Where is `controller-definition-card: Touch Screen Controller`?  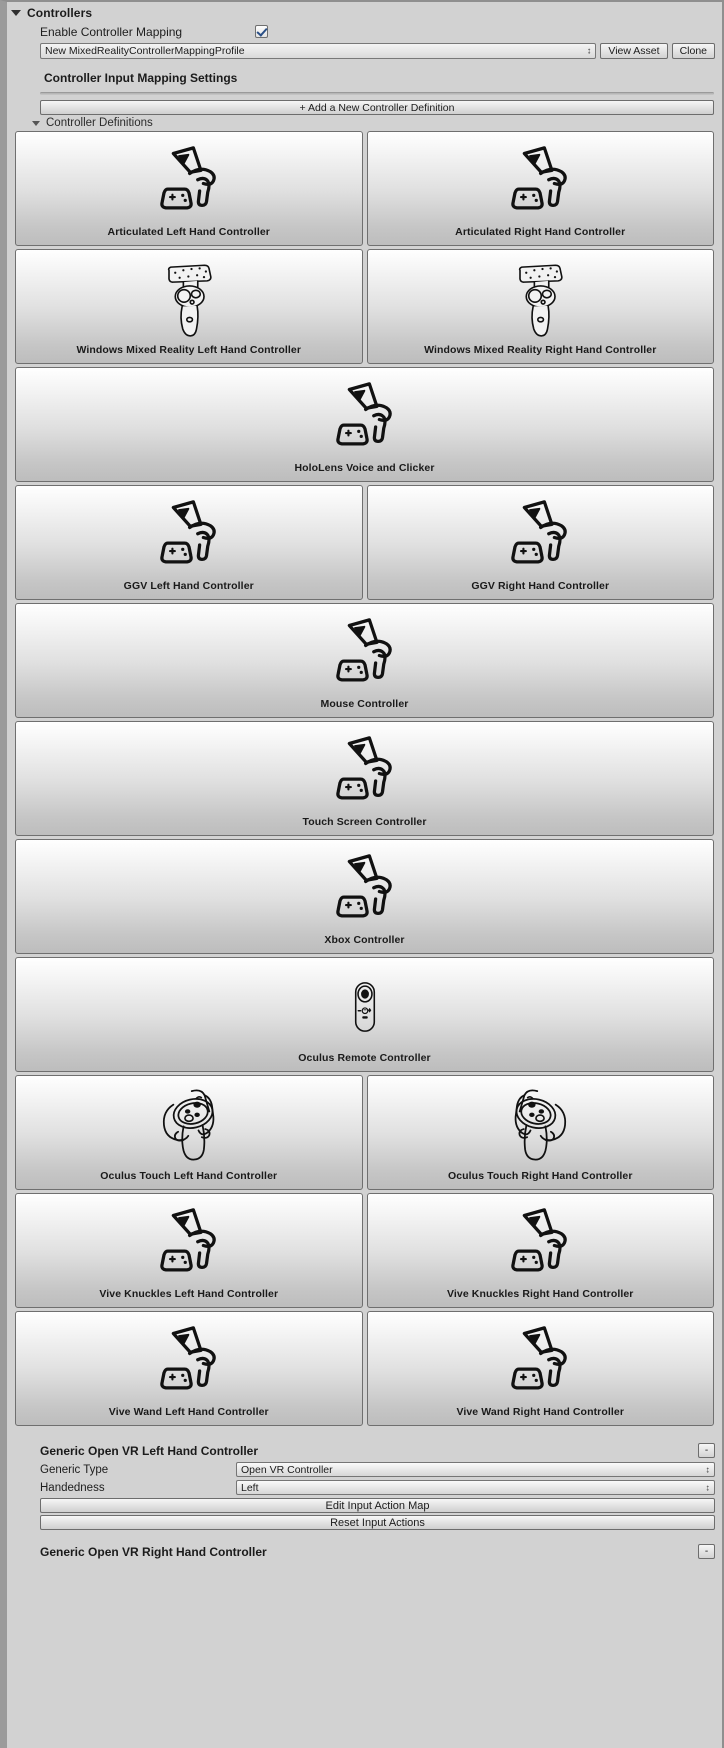 controller-definition-card: Touch Screen Controller is located at coordinates (364, 778).